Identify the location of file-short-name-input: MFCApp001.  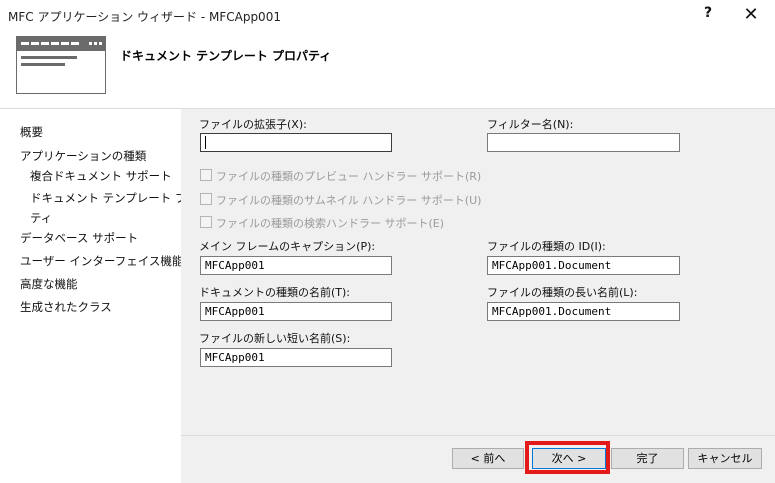
(296, 357).